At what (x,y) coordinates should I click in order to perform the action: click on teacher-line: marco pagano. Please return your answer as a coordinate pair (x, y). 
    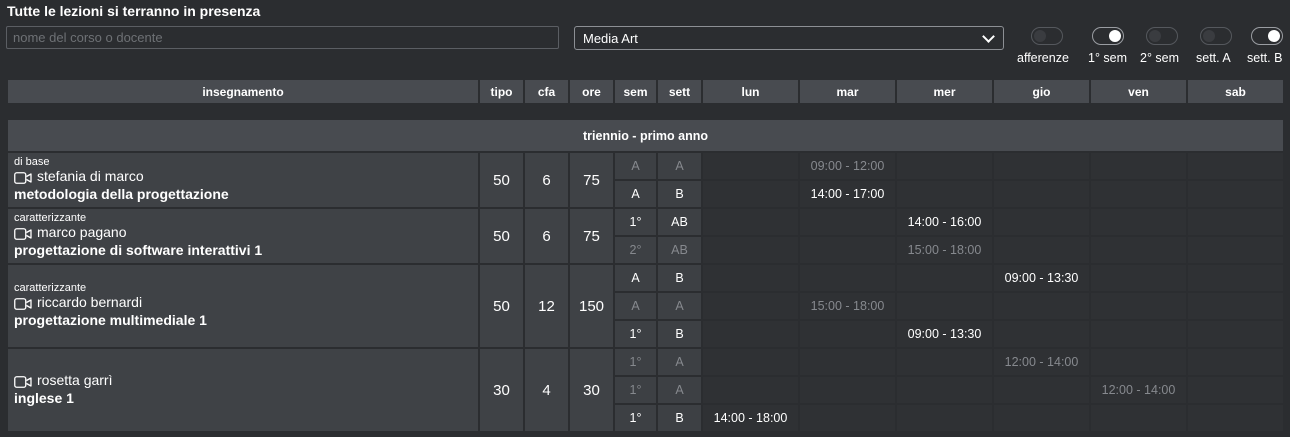
    Looking at the image, I should click on (243, 232).